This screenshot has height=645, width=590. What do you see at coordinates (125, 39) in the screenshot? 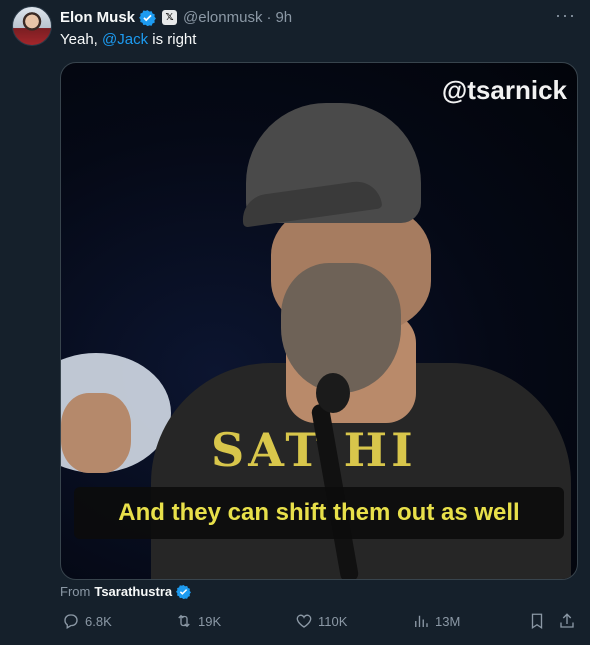
I see `mention-link: @Jack` at bounding box center [125, 39].